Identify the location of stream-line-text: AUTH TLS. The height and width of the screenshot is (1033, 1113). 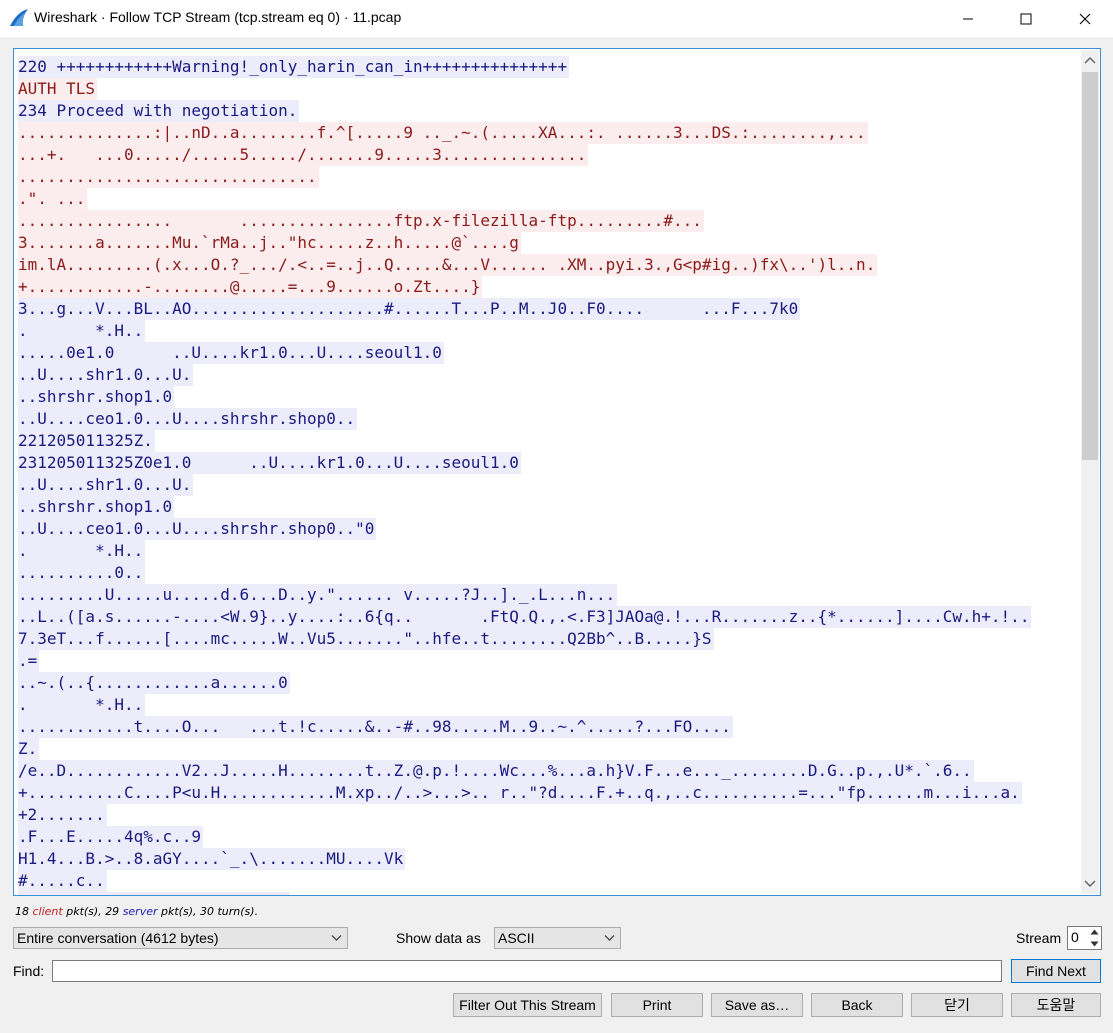
(58, 89).